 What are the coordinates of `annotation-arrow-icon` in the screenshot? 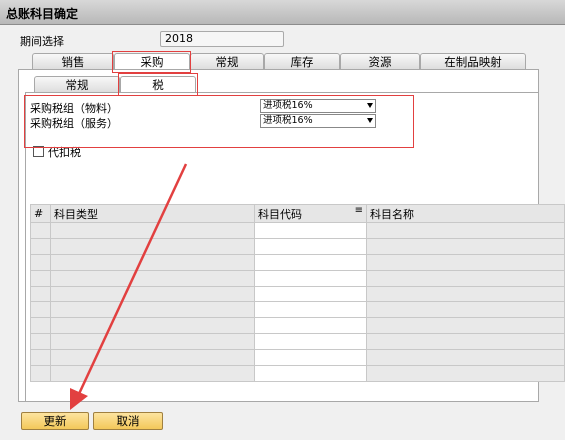 It's located at (129, 286).